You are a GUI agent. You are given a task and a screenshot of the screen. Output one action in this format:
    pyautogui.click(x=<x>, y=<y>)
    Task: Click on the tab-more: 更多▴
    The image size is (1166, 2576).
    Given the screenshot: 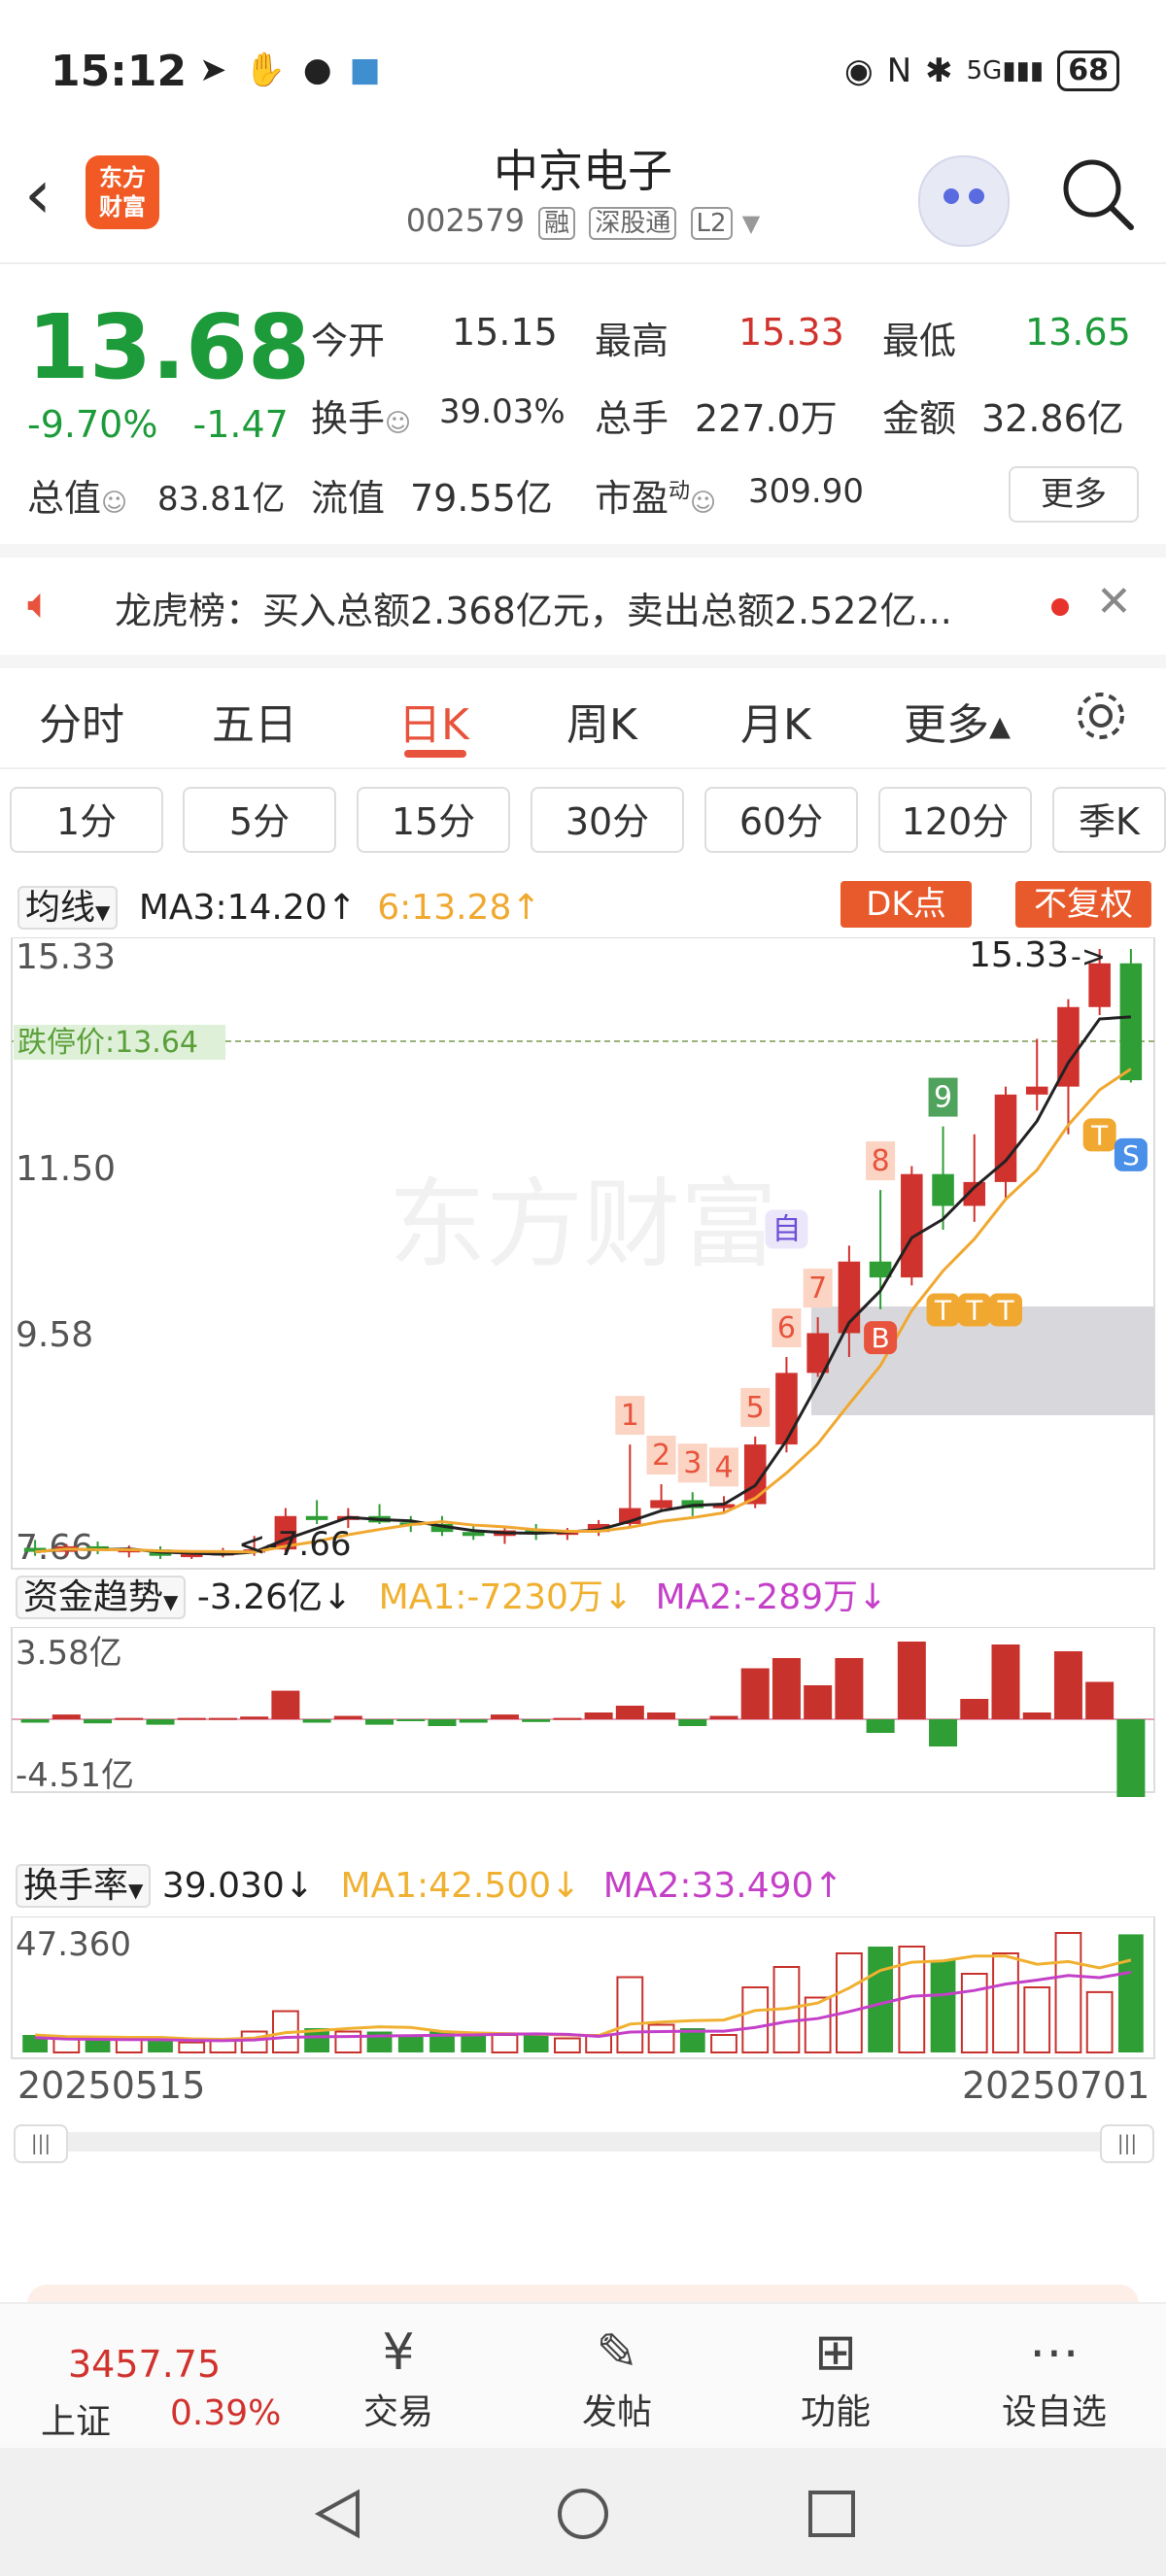 What is the action you would take?
    pyautogui.click(x=957, y=721)
    